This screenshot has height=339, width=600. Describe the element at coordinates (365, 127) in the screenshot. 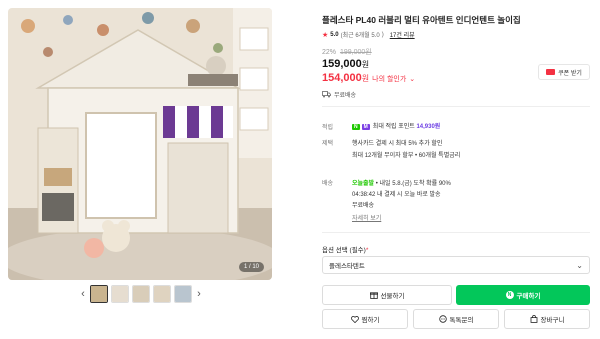

I see `membership-badge-icon: M` at that location.